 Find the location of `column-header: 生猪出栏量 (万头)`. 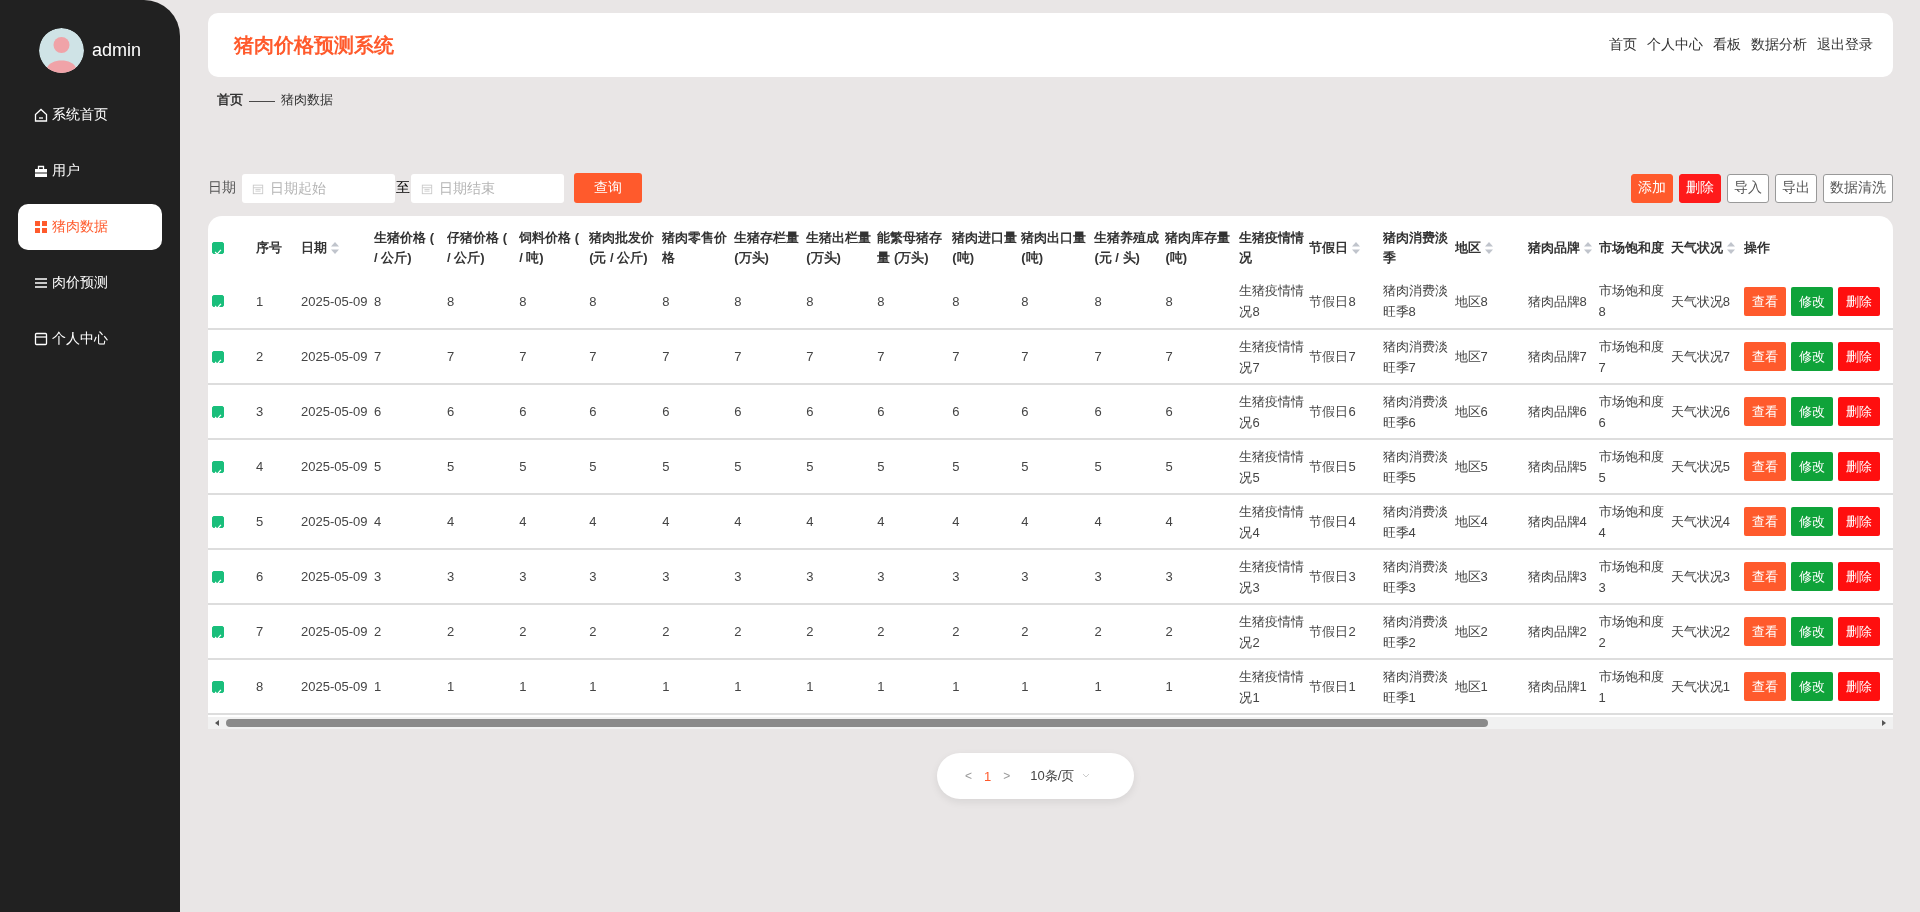

column-header: 生猪出栏量 (万头) is located at coordinates (839, 248).